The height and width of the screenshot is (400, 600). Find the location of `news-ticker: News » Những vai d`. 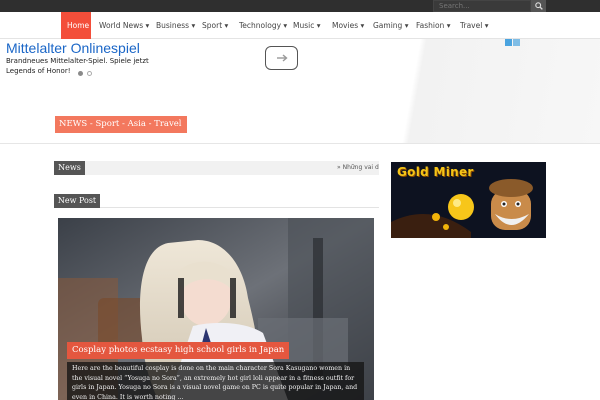

news-ticker: News » Những vai d is located at coordinates (216, 168).